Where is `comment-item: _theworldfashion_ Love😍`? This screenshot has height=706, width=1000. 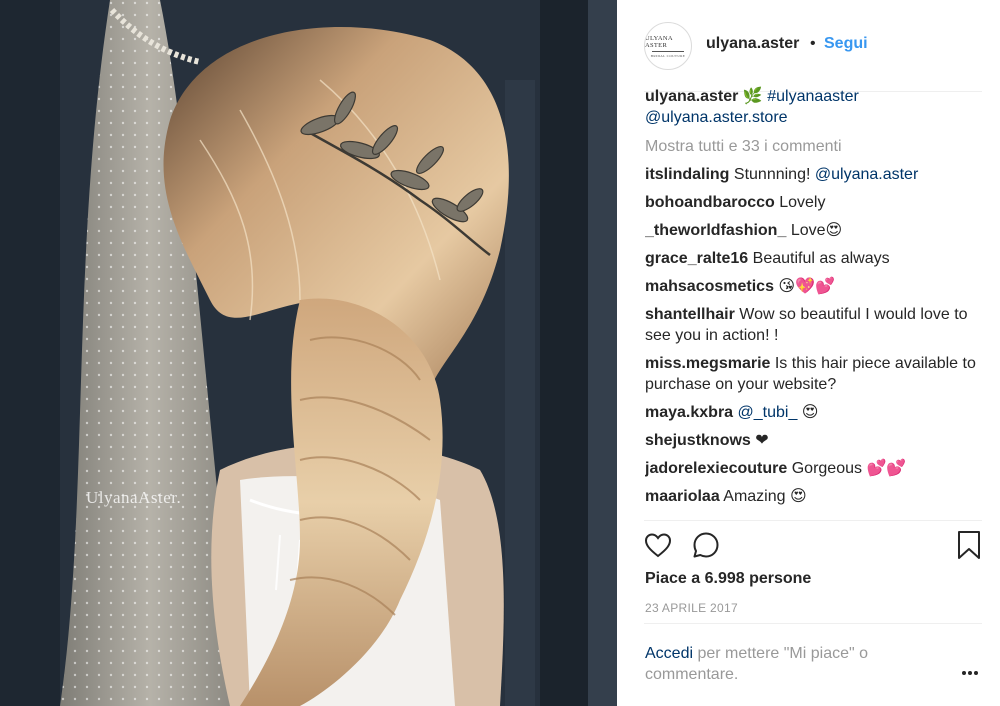 comment-item: _theworldfashion_ Love😍 is located at coordinates (815, 230).